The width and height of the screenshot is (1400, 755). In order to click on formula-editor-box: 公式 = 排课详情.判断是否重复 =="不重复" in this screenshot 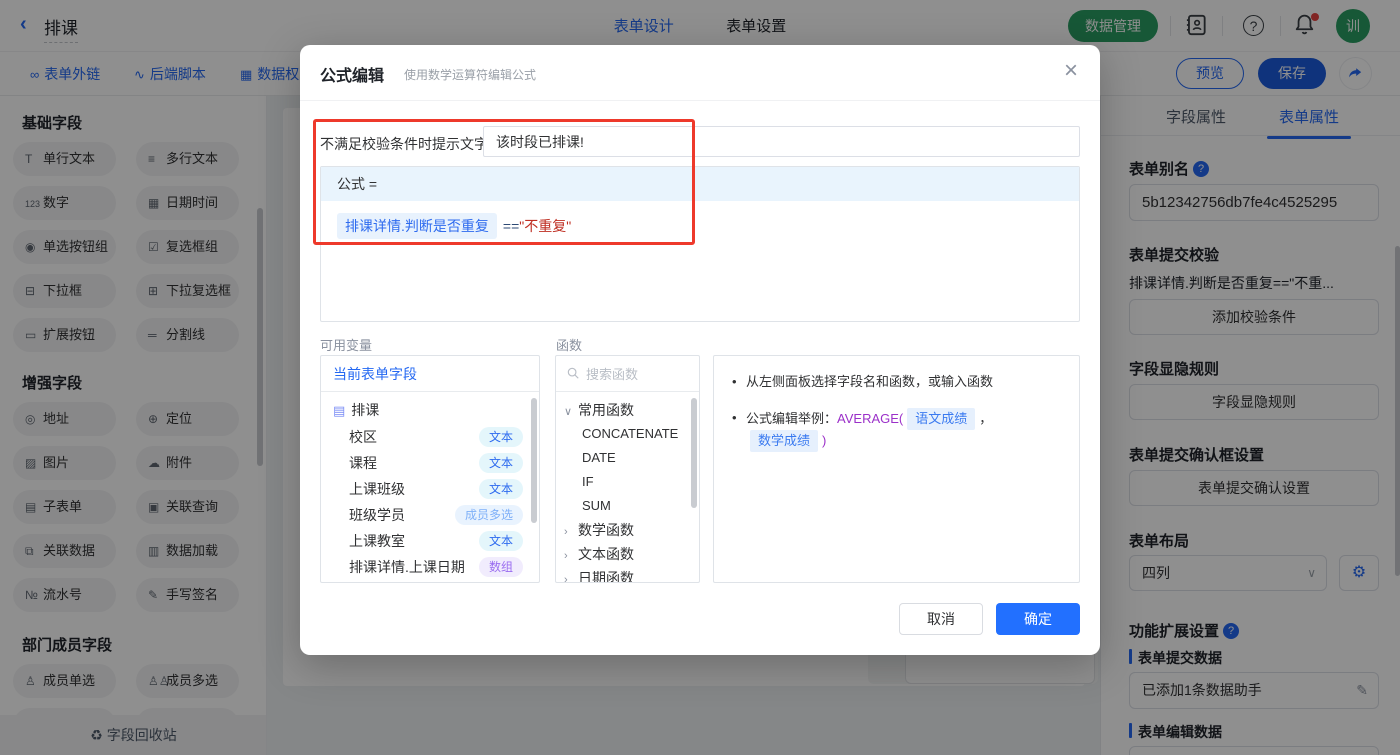, I will do `click(700, 244)`.